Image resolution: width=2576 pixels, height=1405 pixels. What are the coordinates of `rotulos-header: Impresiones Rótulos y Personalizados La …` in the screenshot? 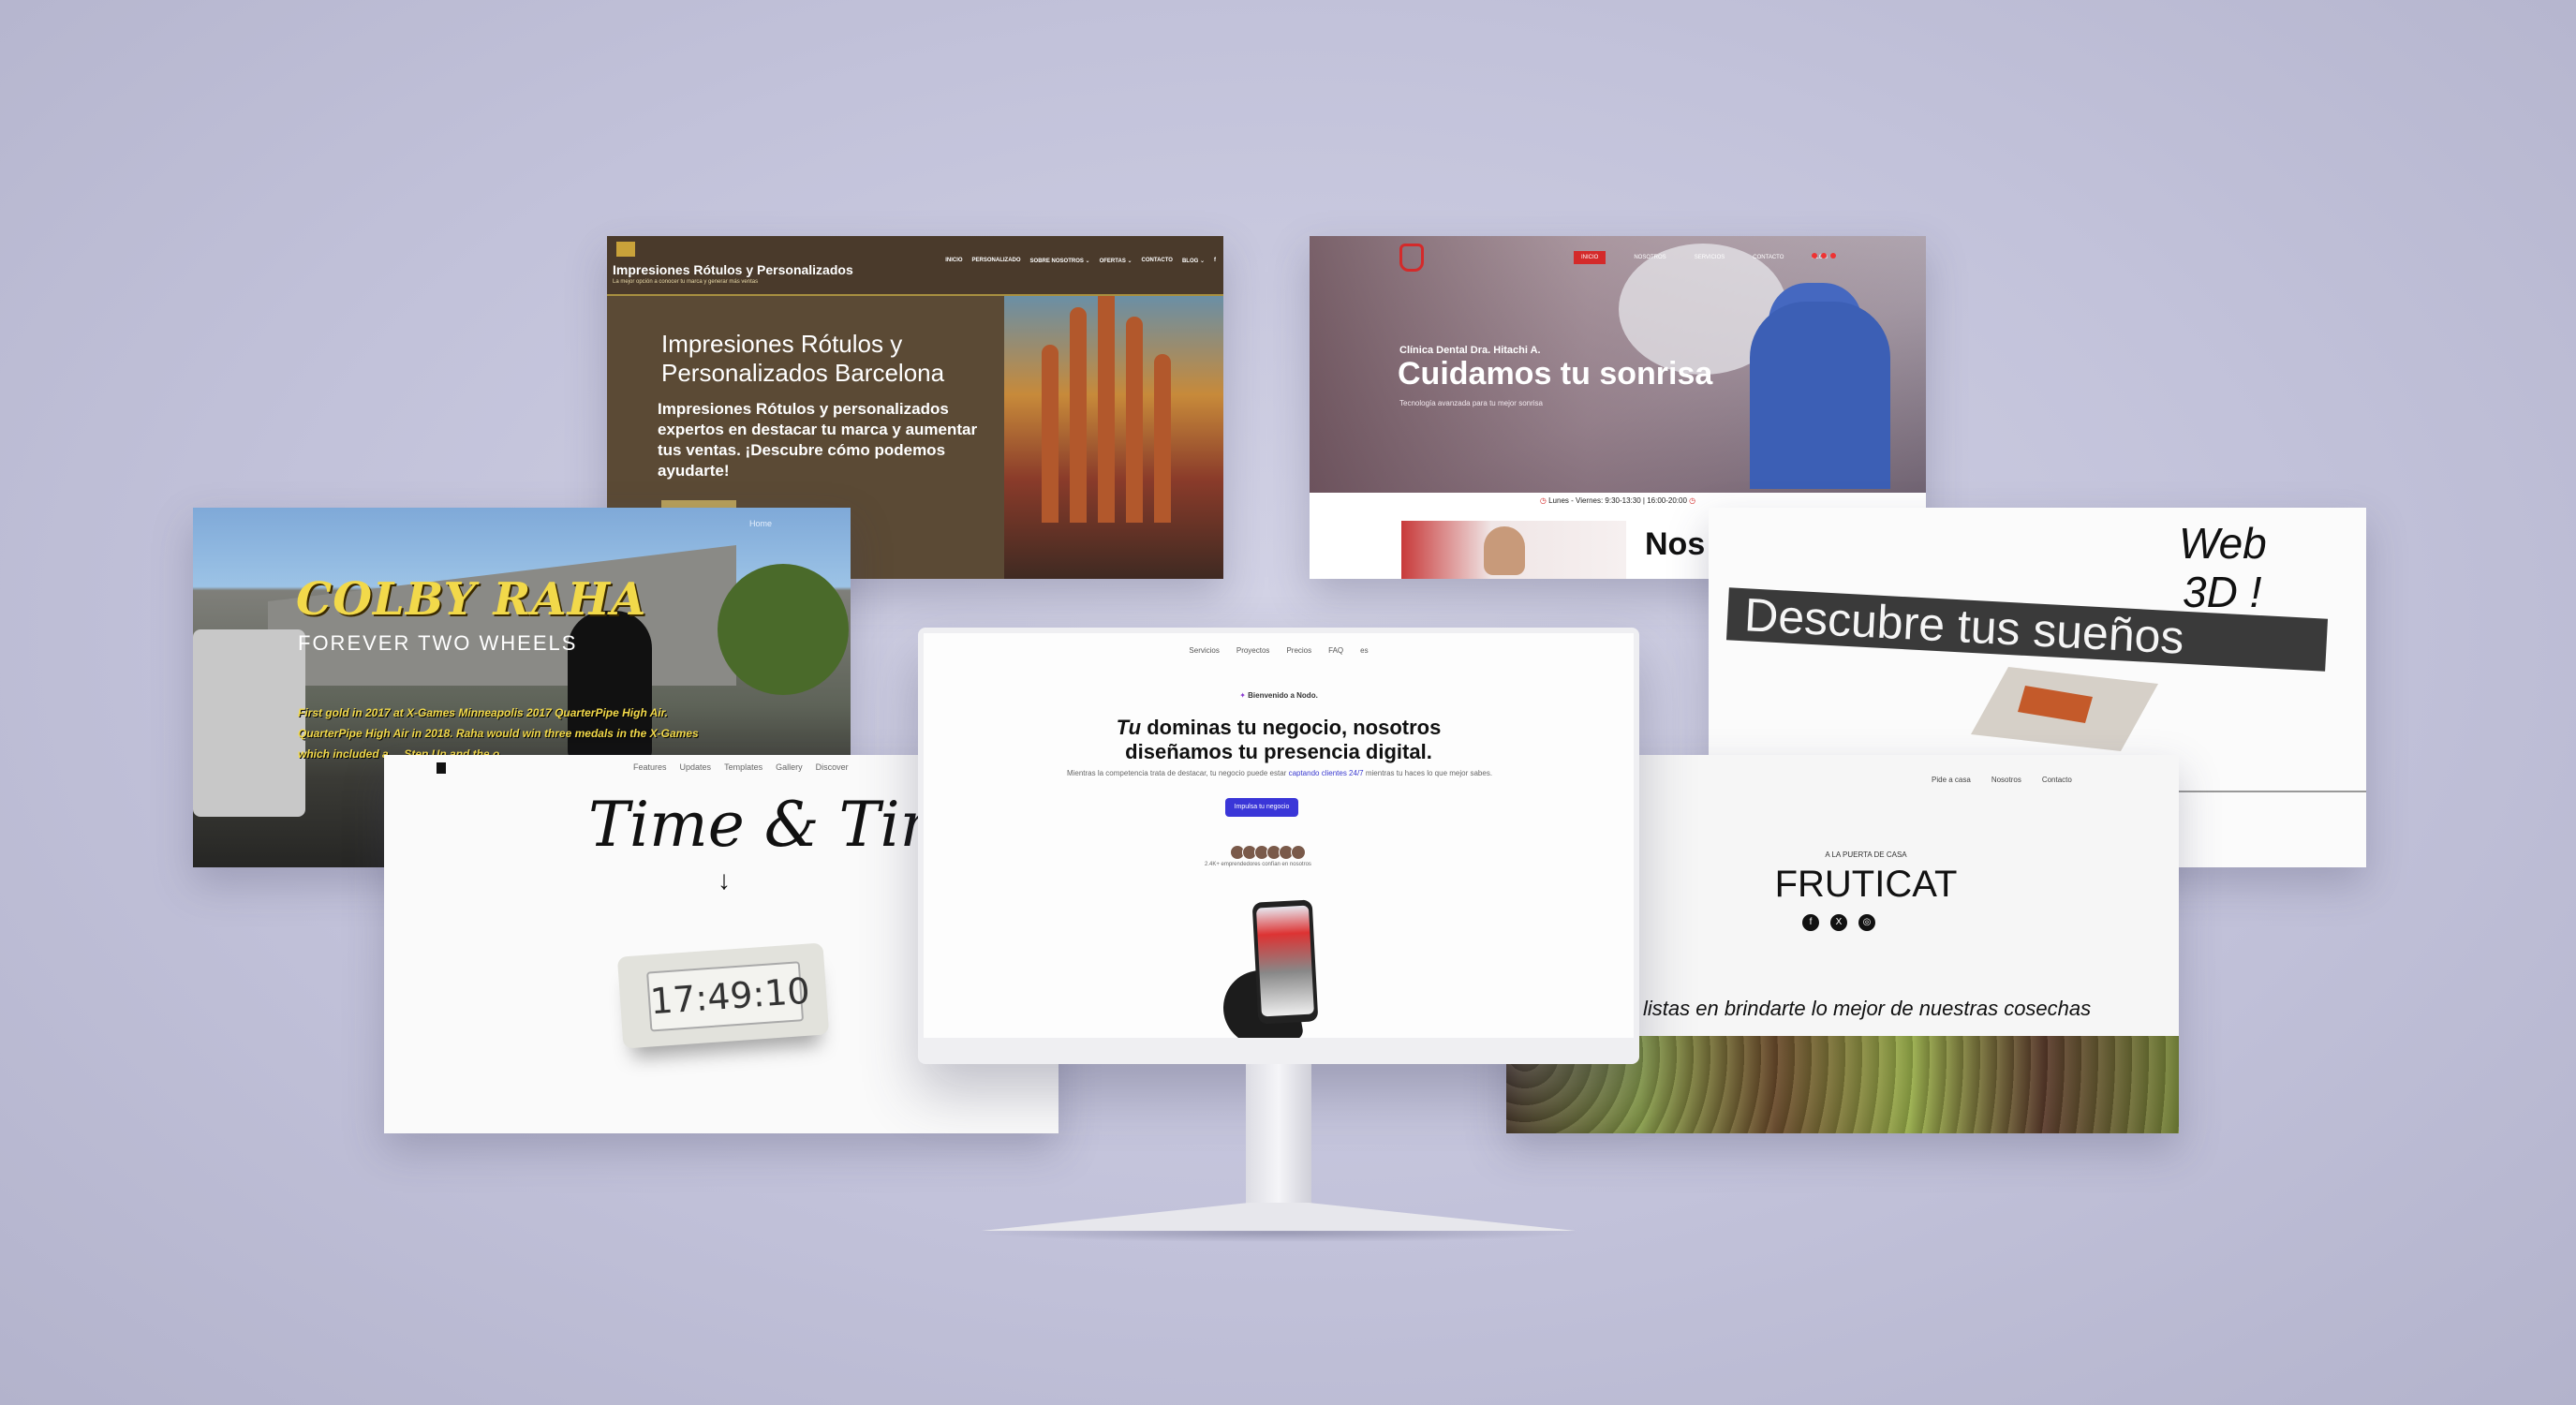 It's located at (915, 266).